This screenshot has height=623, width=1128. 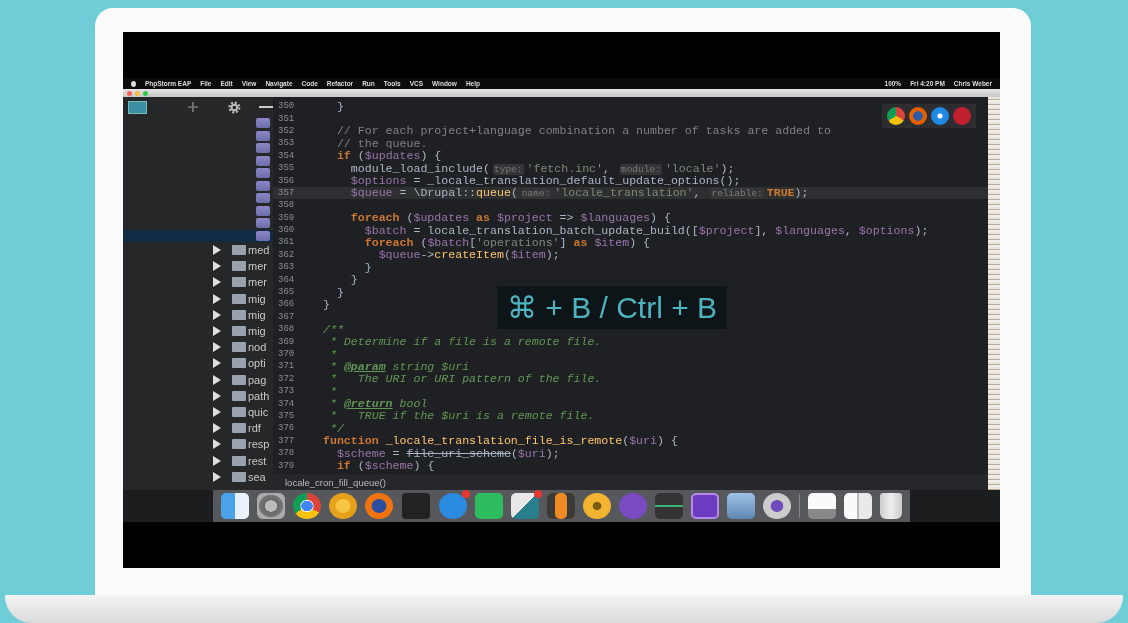 What do you see at coordinates (416, 506) in the screenshot?
I see `terminal-icon` at bounding box center [416, 506].